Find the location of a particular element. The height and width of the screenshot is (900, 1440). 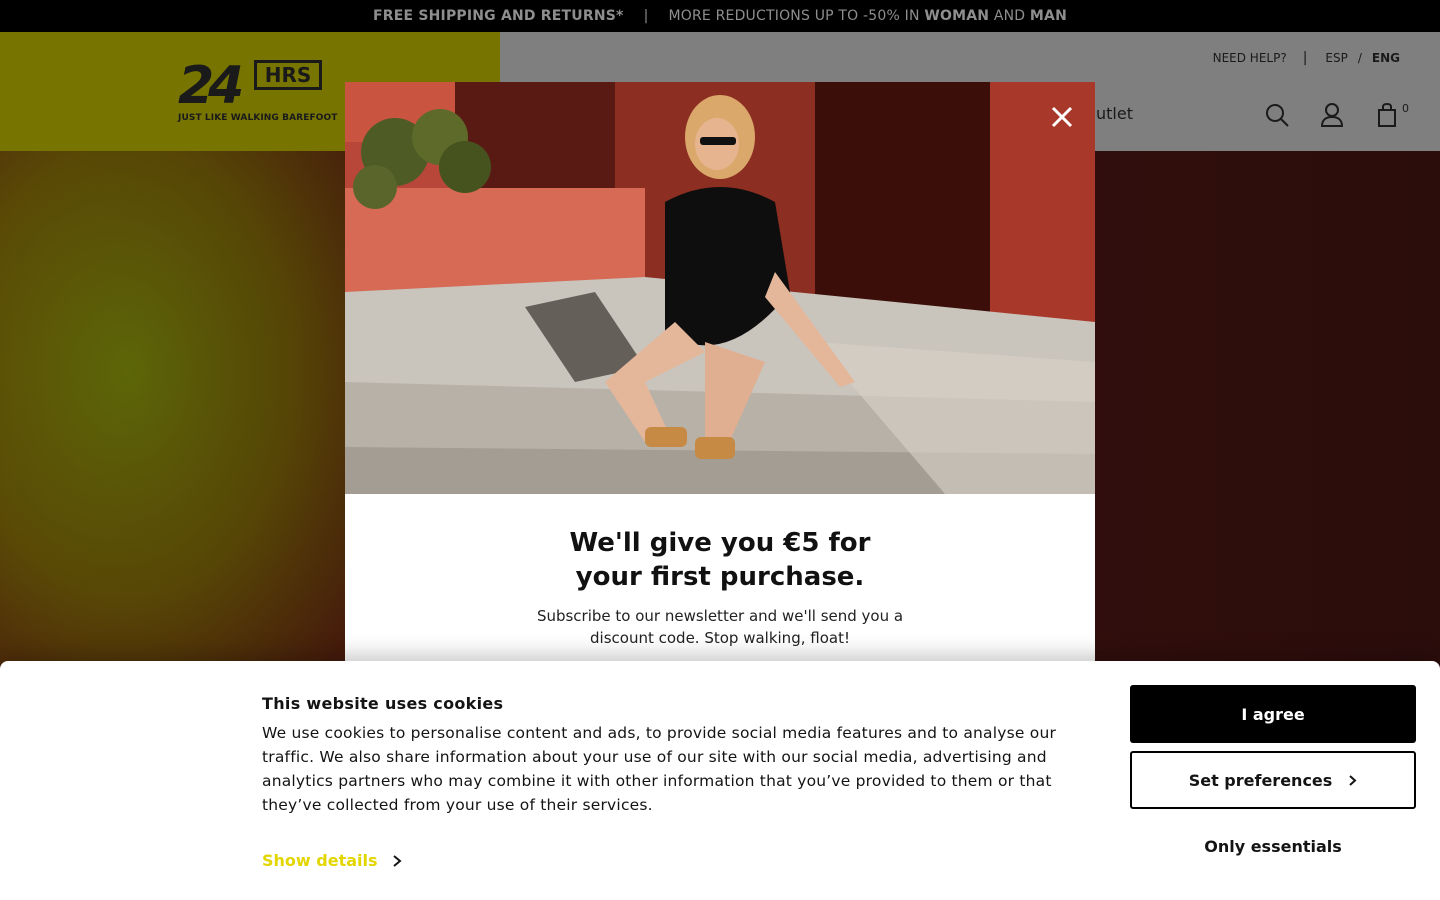

lang-eng-link: ENG is located at coordinates (1386, 58).